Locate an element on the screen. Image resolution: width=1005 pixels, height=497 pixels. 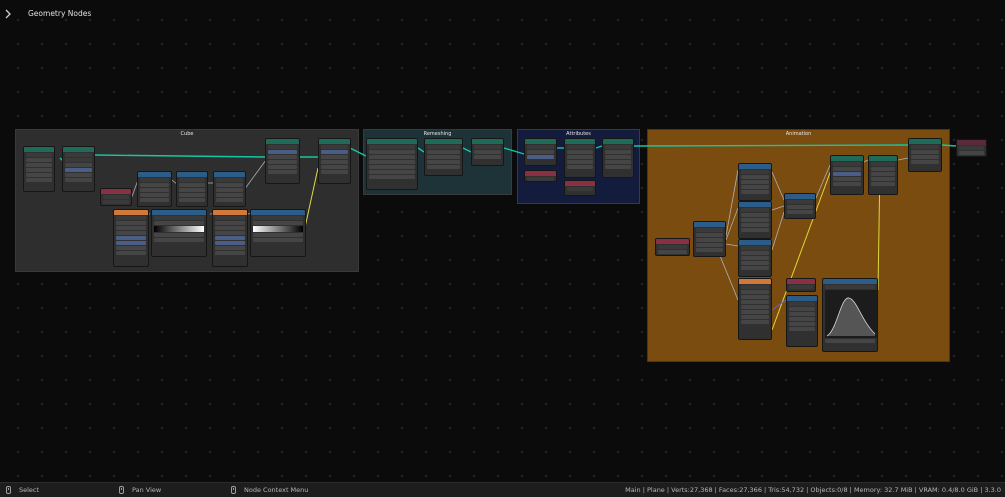
node-anim-math-a is located at coordinates (709, 239).